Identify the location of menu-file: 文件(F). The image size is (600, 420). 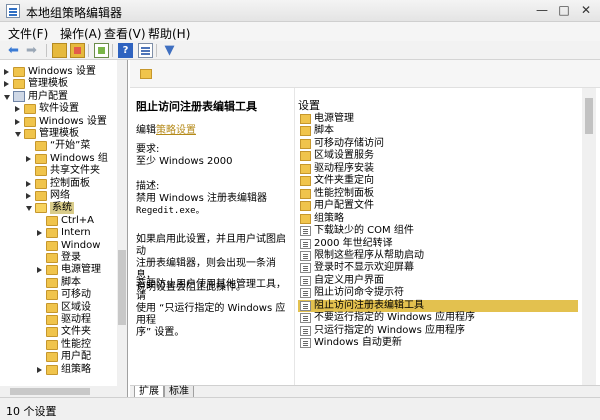
(28, 33).